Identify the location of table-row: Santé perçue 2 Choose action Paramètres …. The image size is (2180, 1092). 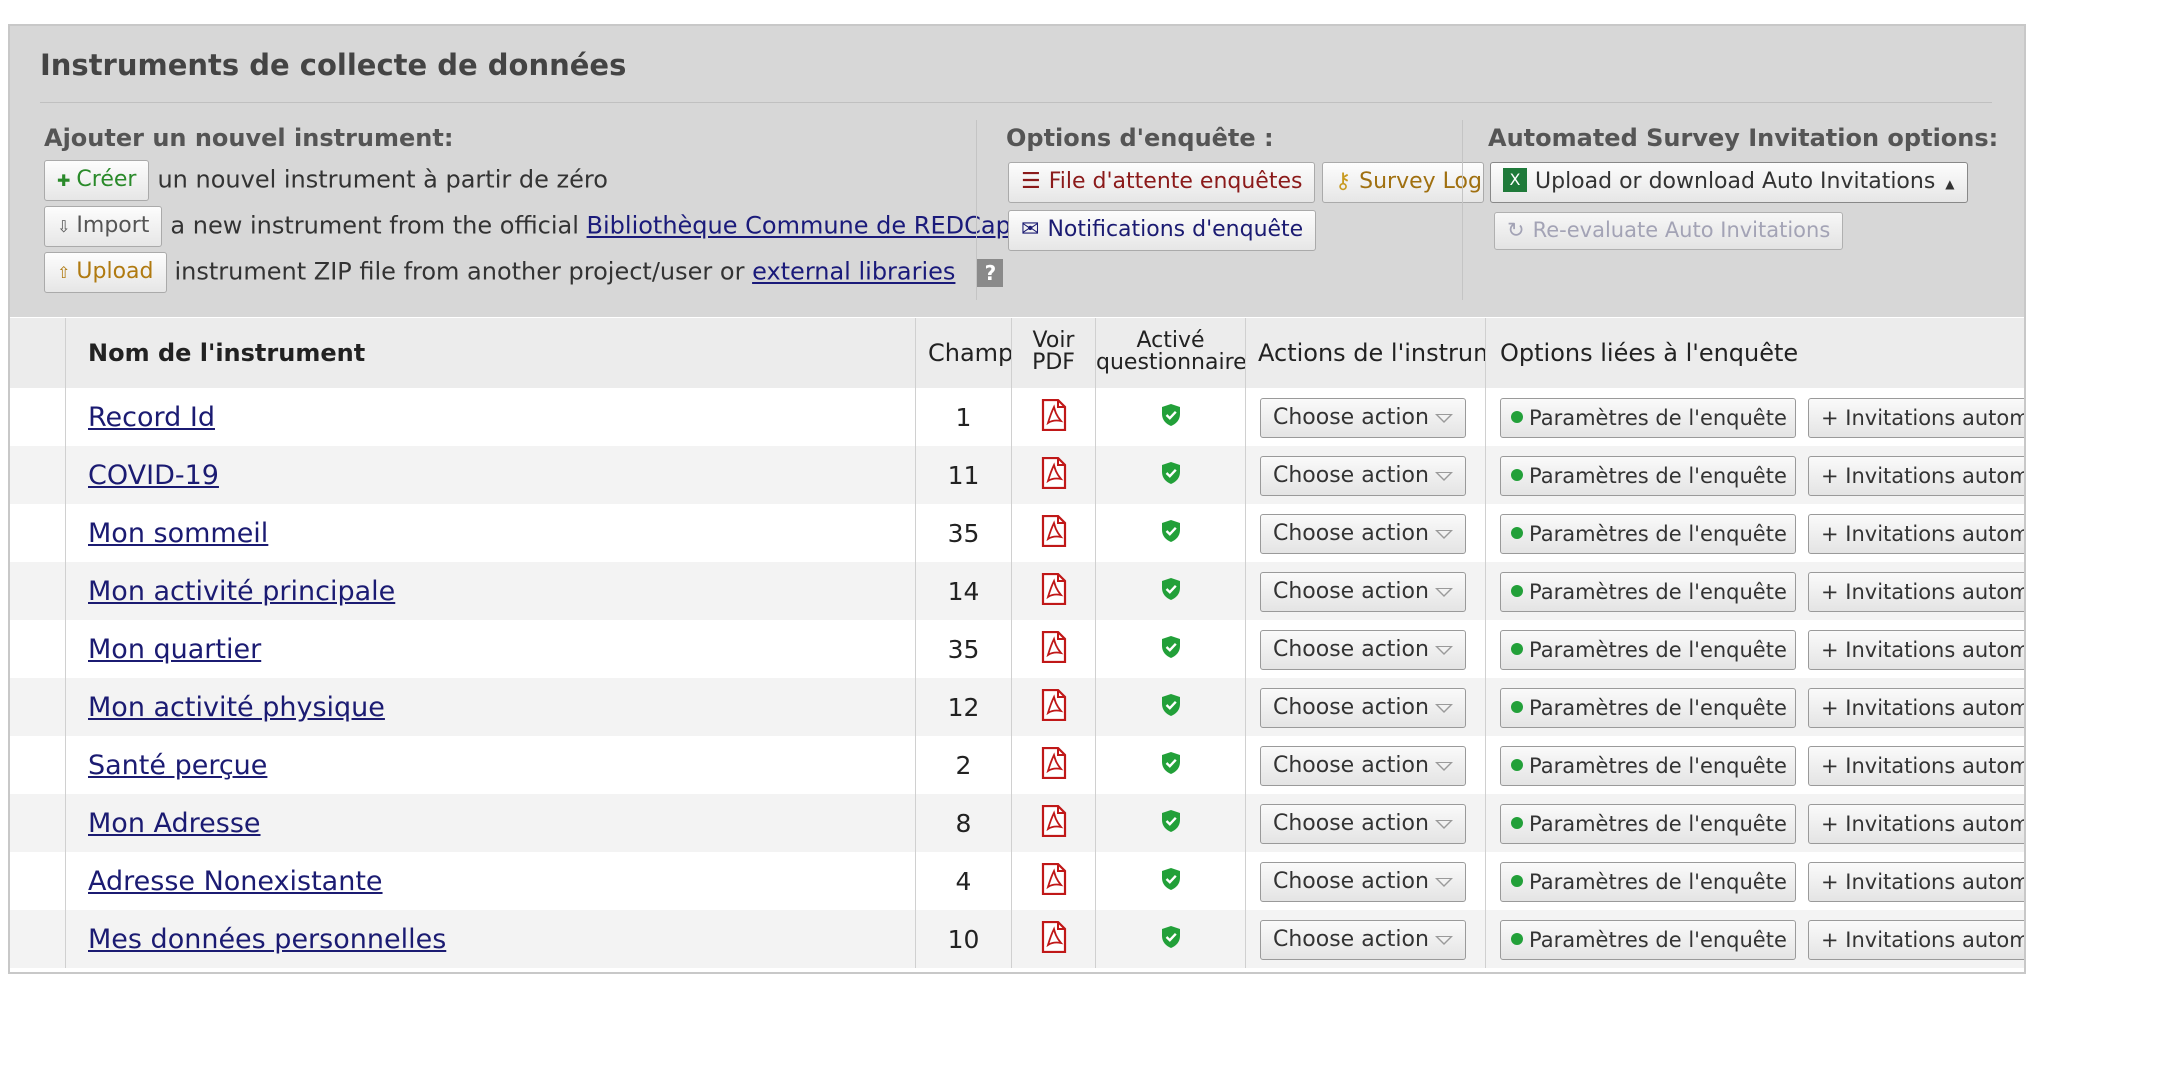
(1017, 765).